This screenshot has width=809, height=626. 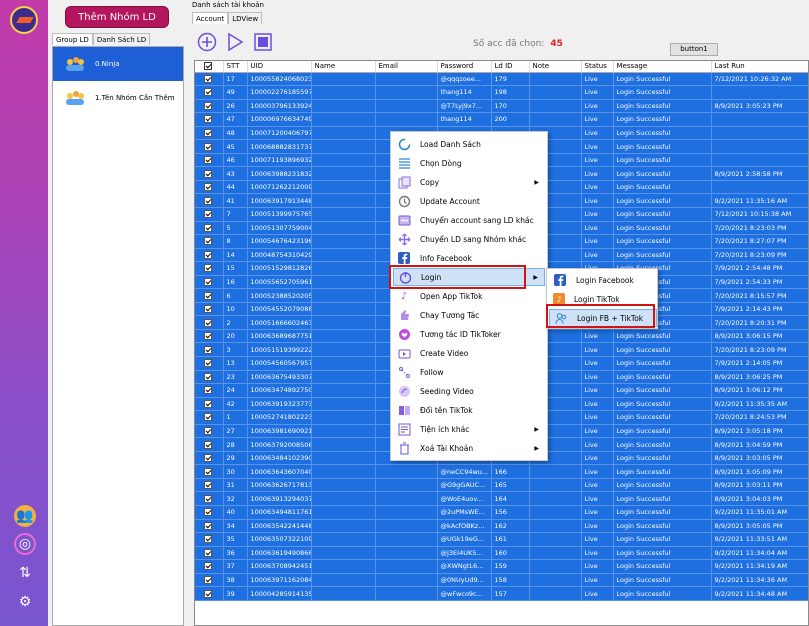 I want to click on col-header: Ld ID, so click(x=510, y=67).